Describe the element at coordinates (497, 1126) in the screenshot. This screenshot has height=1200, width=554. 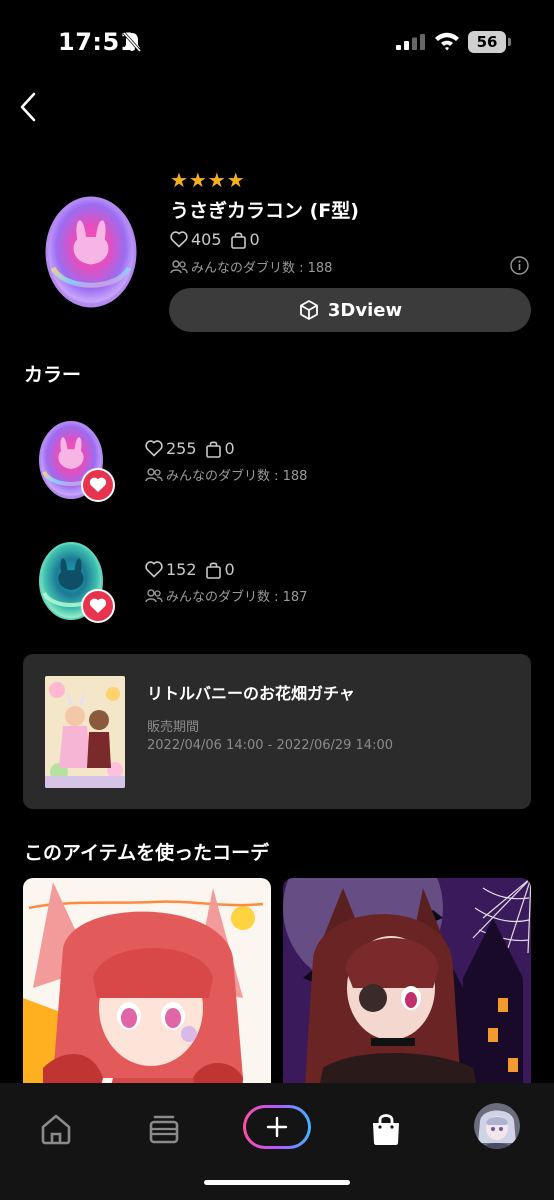
I see `profile-avatar` at that location.